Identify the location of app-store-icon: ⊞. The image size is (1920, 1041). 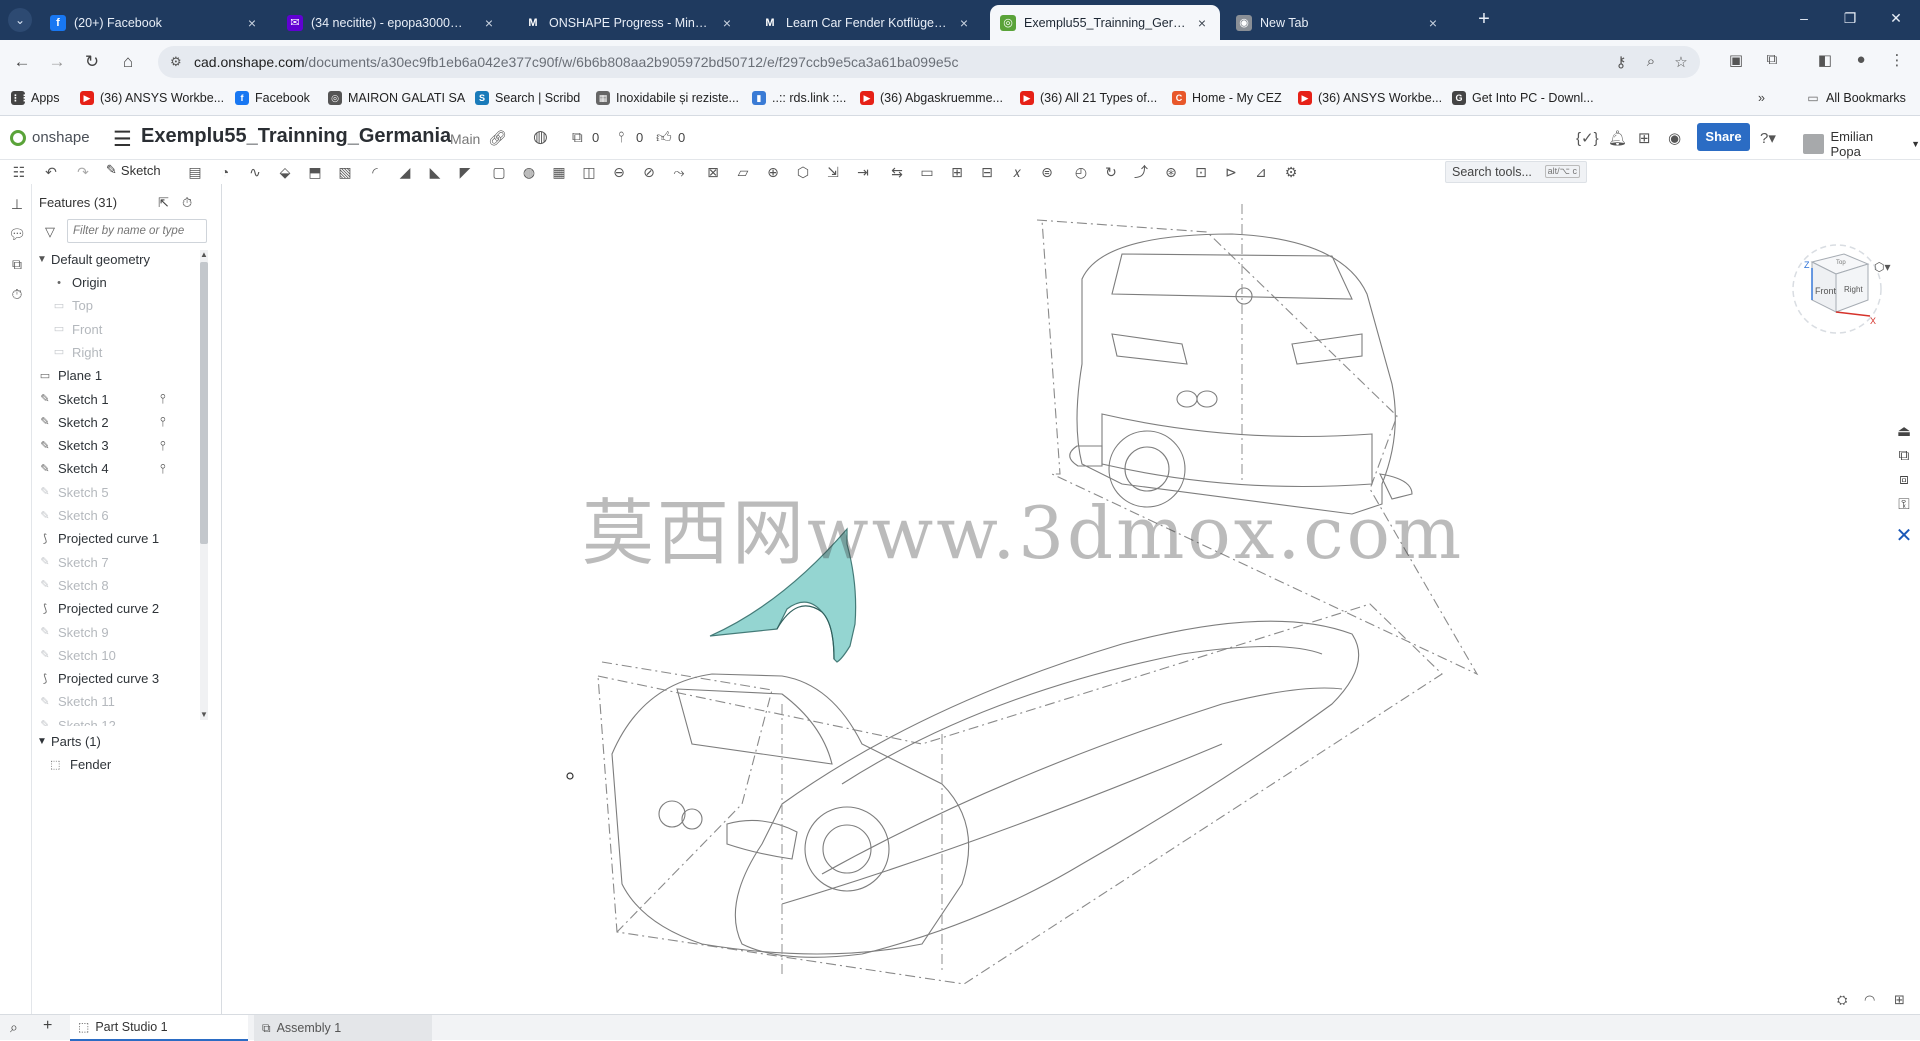
(1644, 138).